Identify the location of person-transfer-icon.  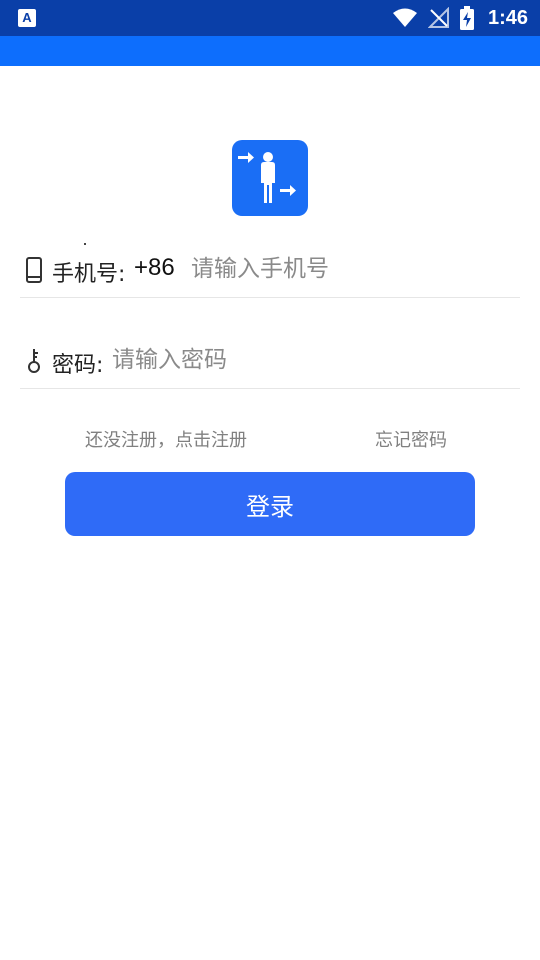
(267, 177).